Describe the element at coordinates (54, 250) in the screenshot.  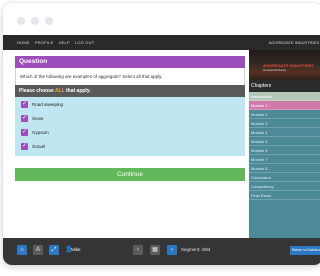
I see `expand-icon: ⤢` at that location.